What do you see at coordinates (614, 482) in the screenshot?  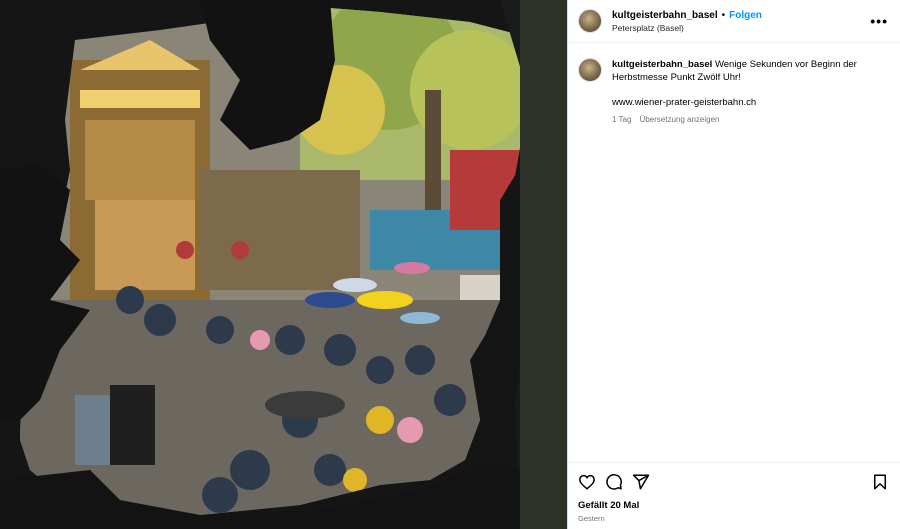 I see `comment-icon` at bounding box center [614, 482].